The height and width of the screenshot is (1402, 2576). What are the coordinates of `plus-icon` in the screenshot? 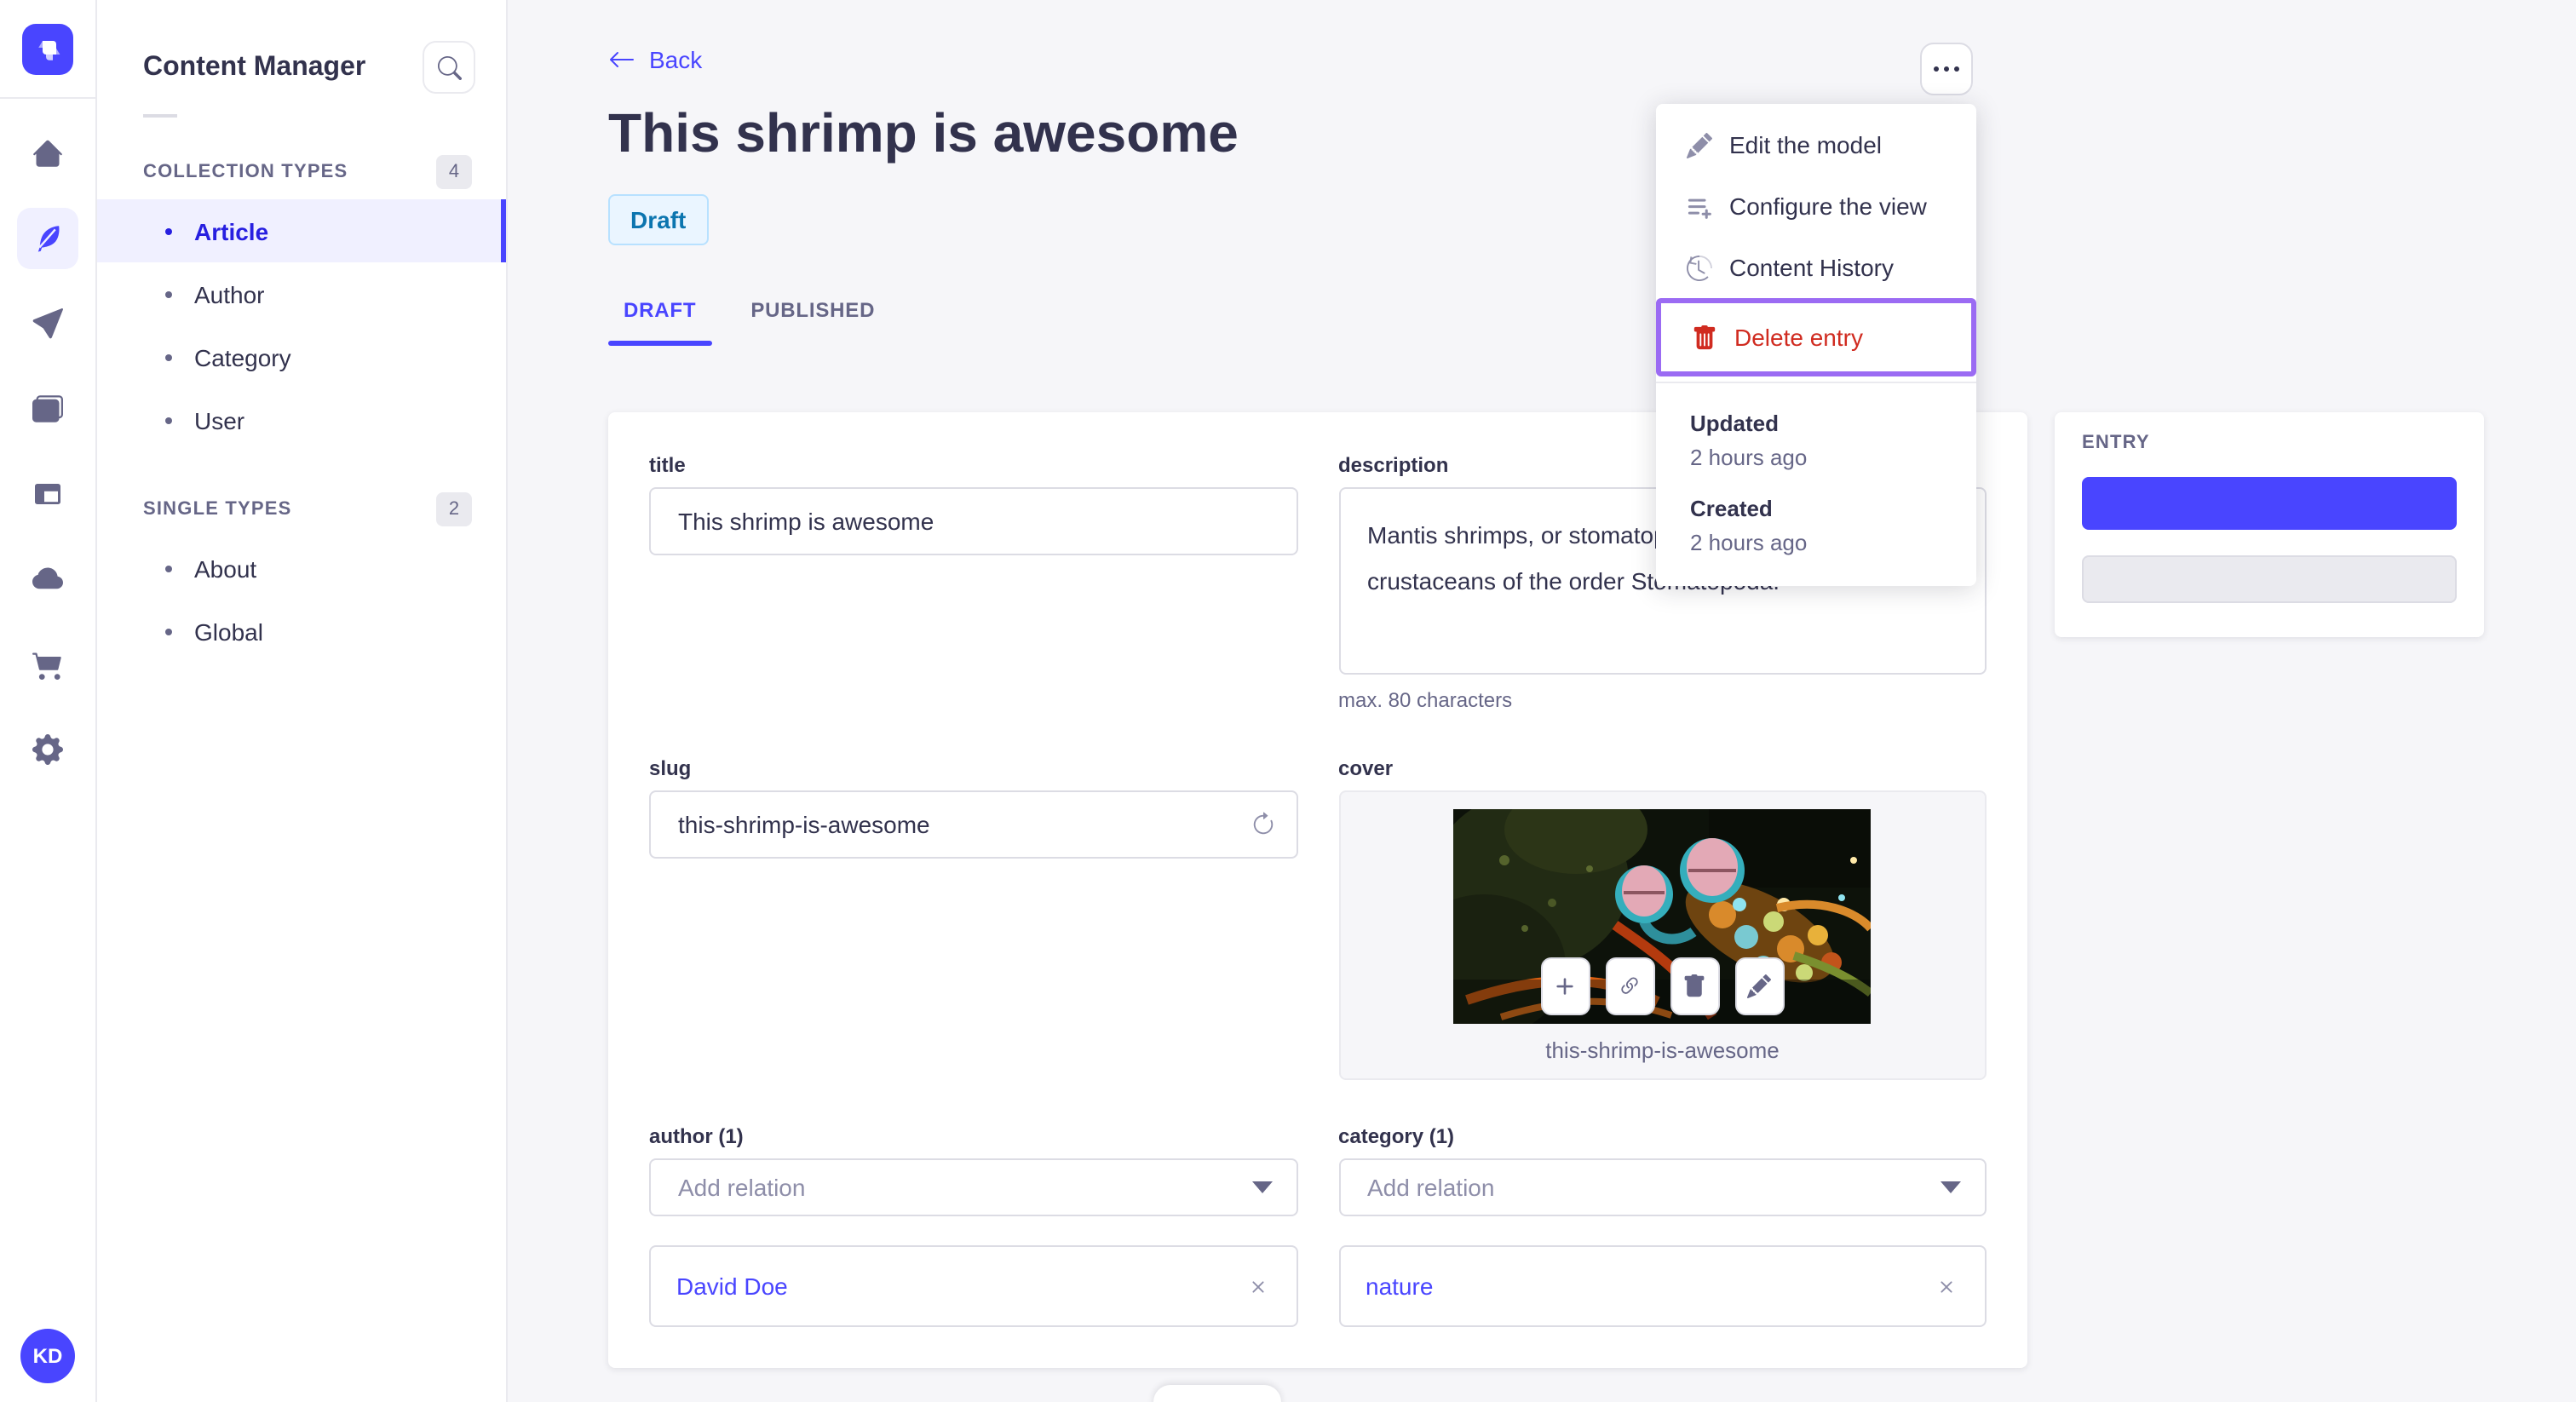 It's located at (1565, 986).